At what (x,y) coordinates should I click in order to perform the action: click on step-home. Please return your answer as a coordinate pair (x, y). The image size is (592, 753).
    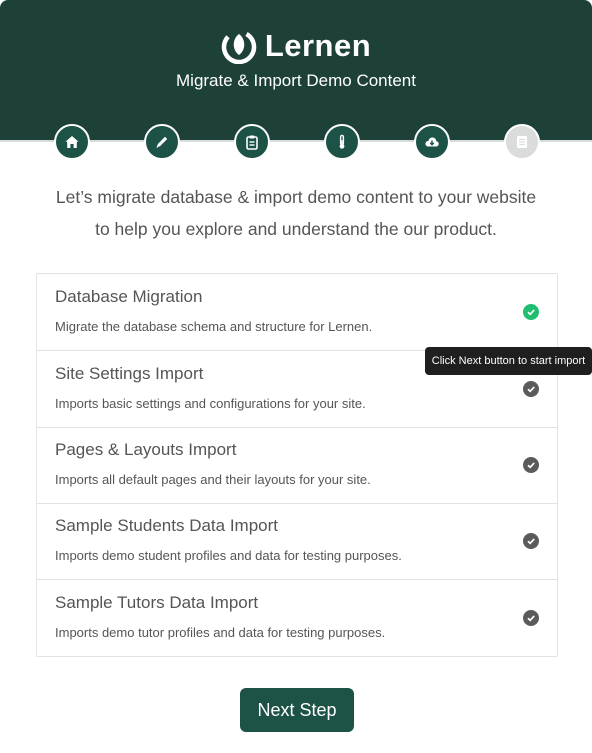
    Looking at the image, I should click on (72, 142).